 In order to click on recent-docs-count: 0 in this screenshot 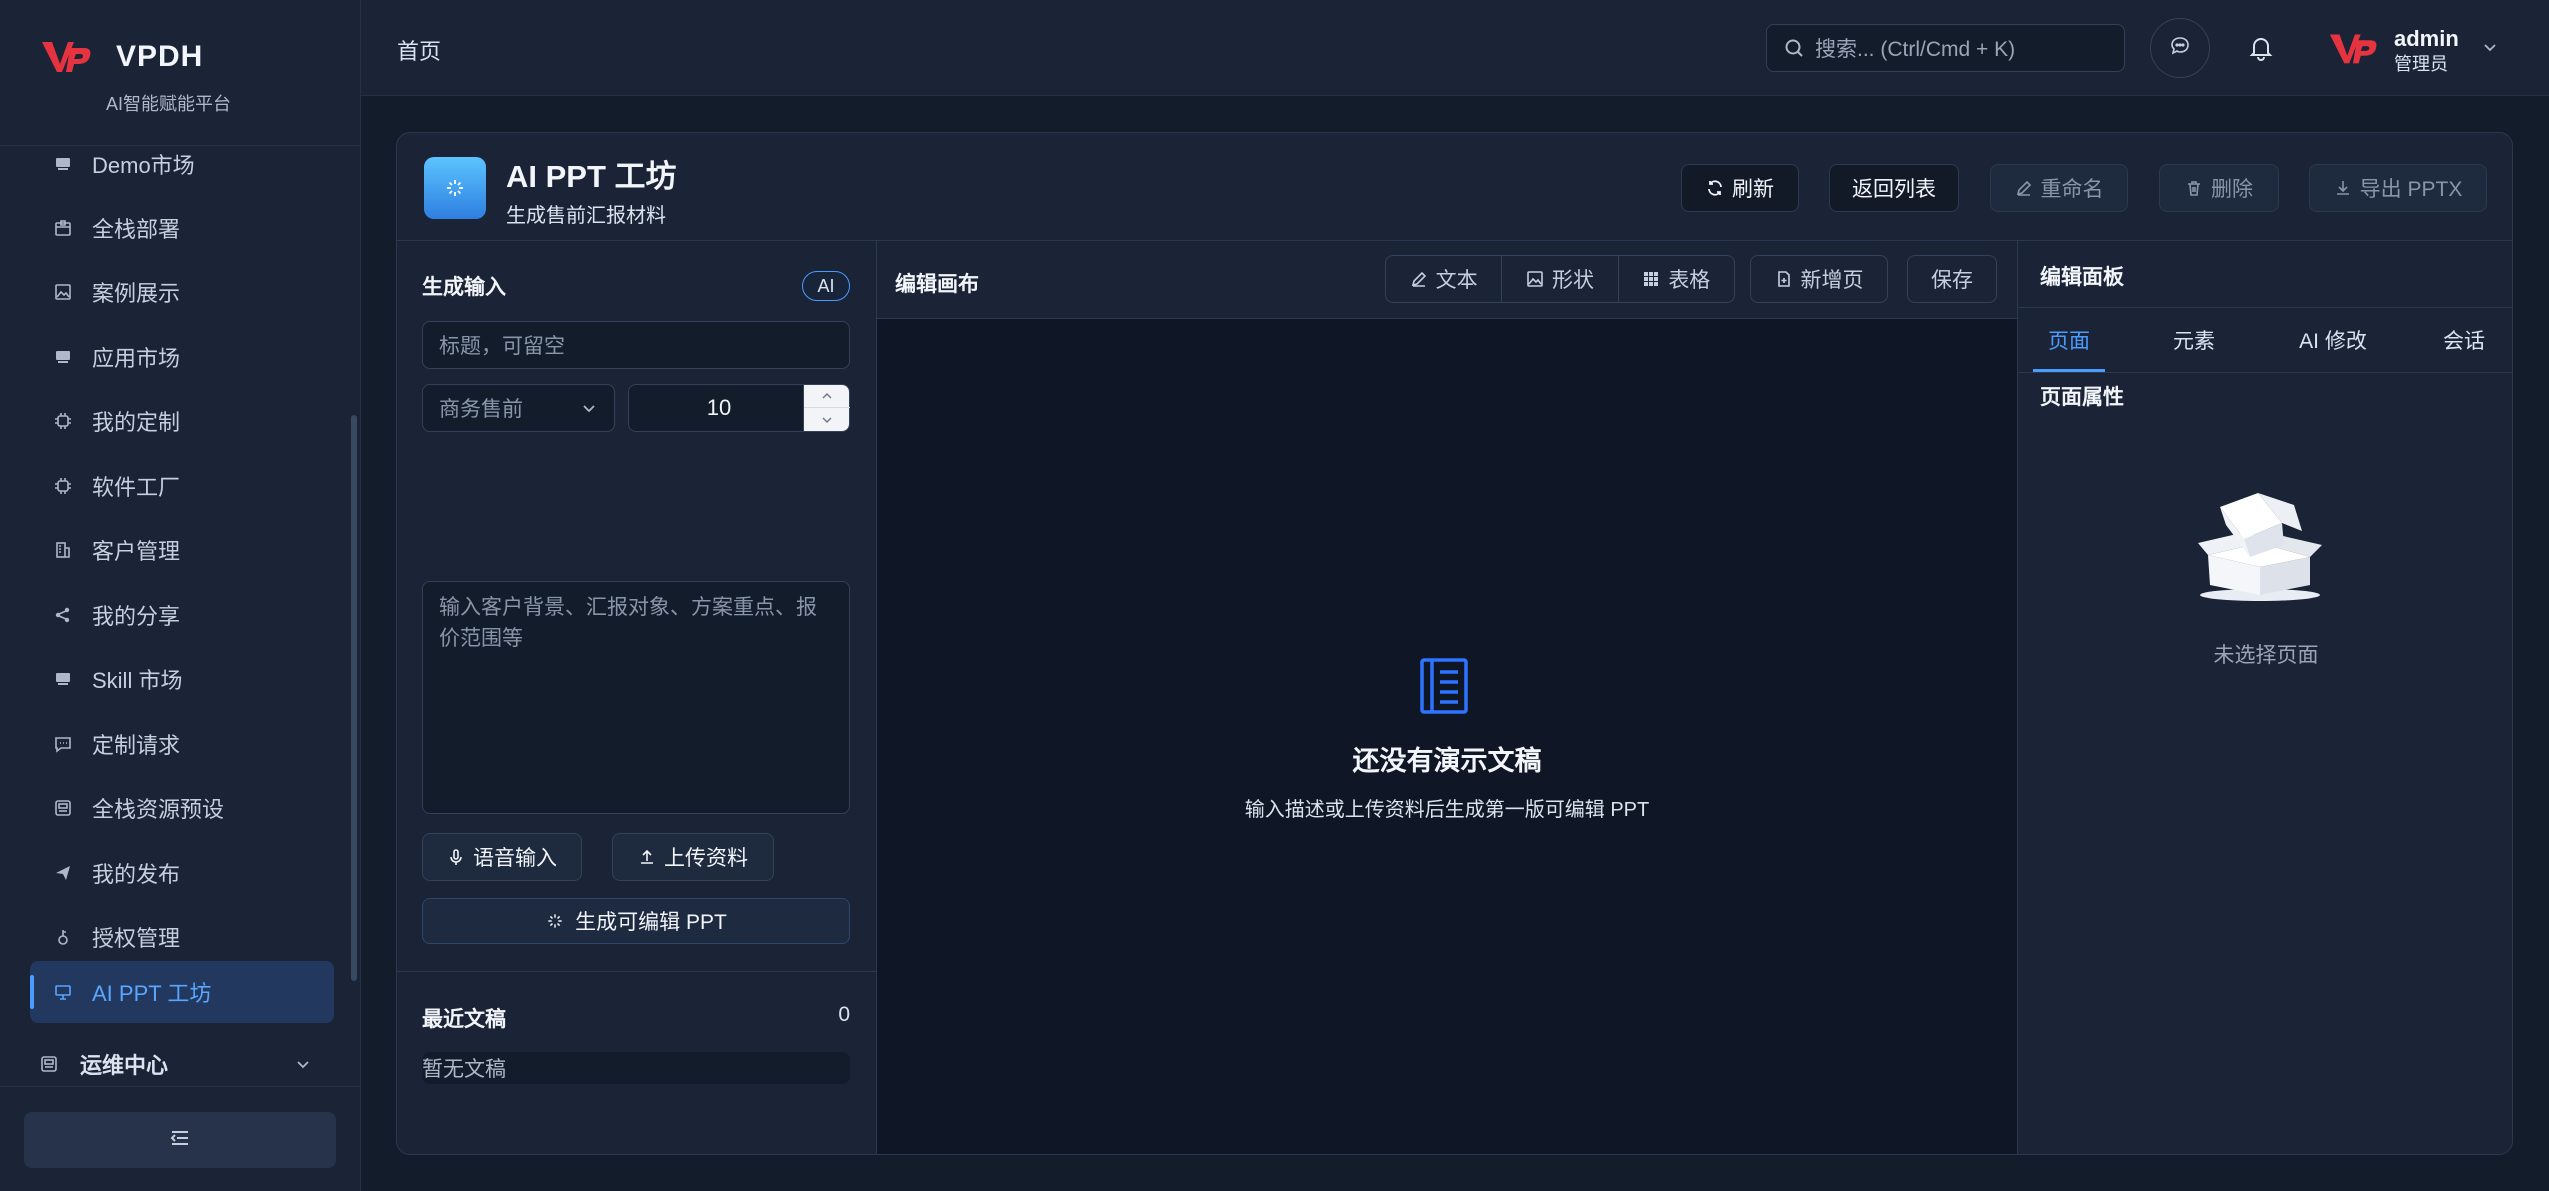, I will do `click(844, 1014)`.